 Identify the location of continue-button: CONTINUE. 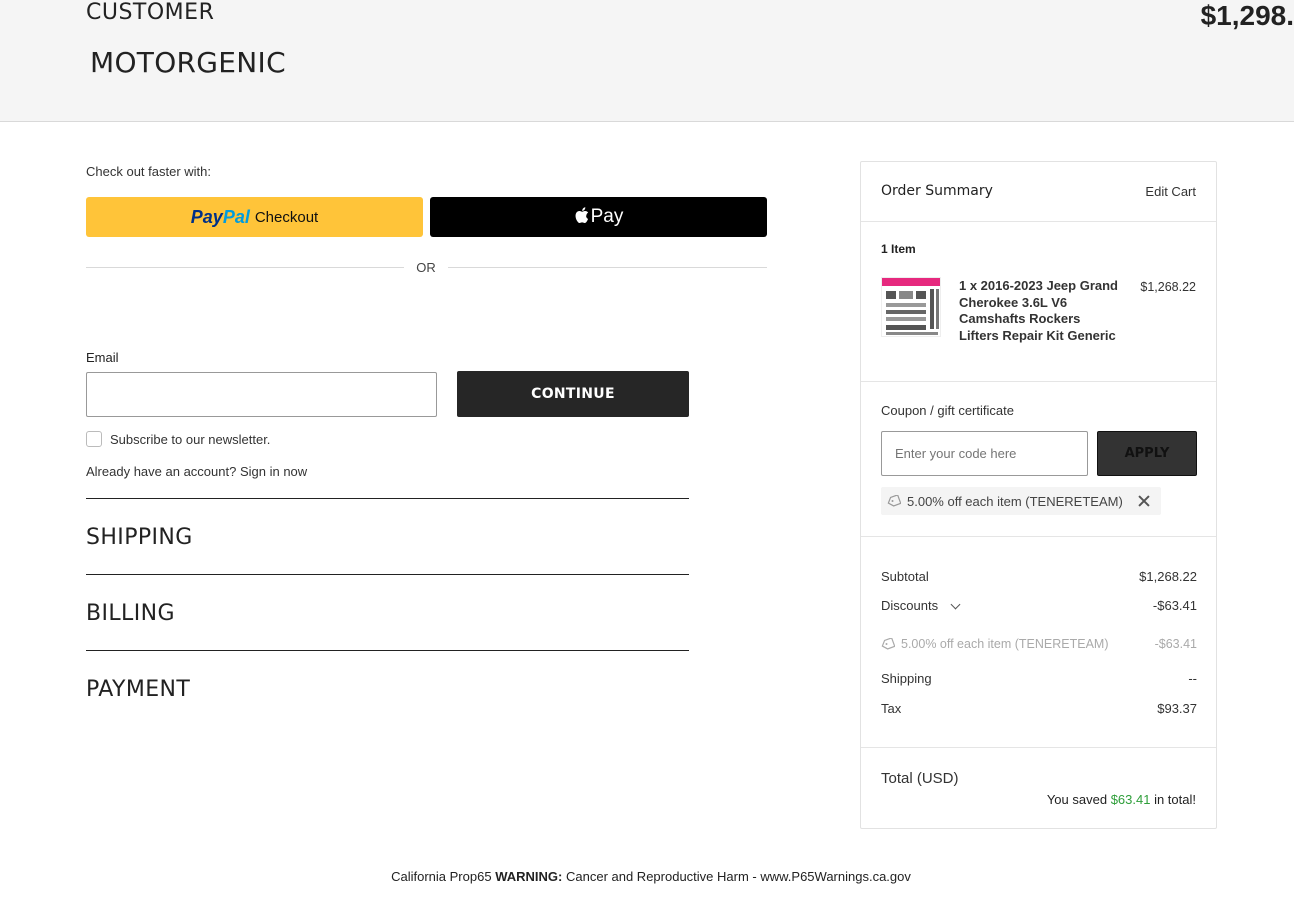
(573, 394).